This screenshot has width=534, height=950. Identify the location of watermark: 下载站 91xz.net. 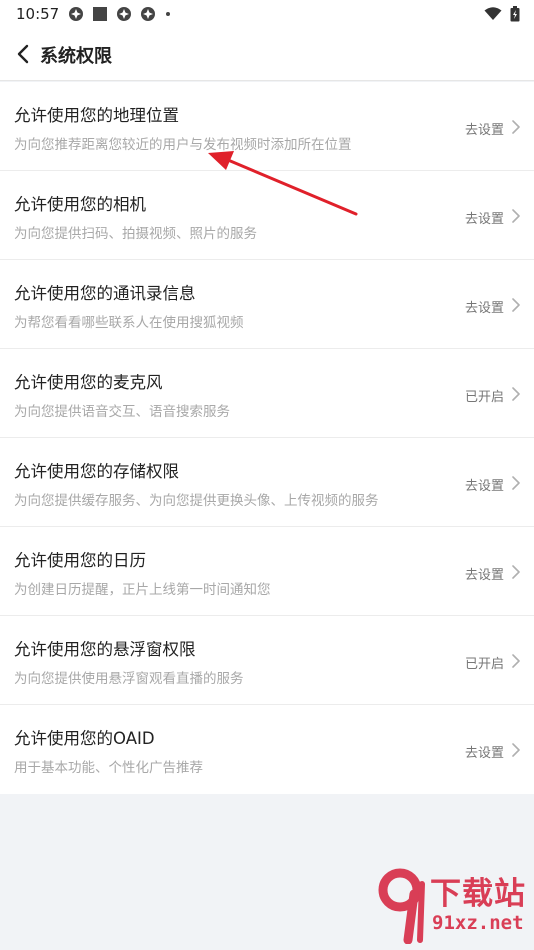
(454, 906).